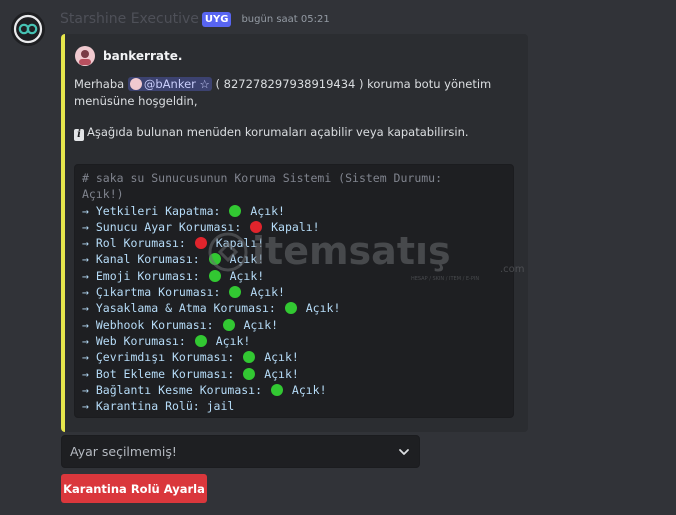 Image resolution: width=676 pixels, height=515 pixels. What do you see at coordinates (136, 101) in the screenshot?
I see `description-line-2: menüsüne hoşgeldin,` at bounding box center [136, 101].